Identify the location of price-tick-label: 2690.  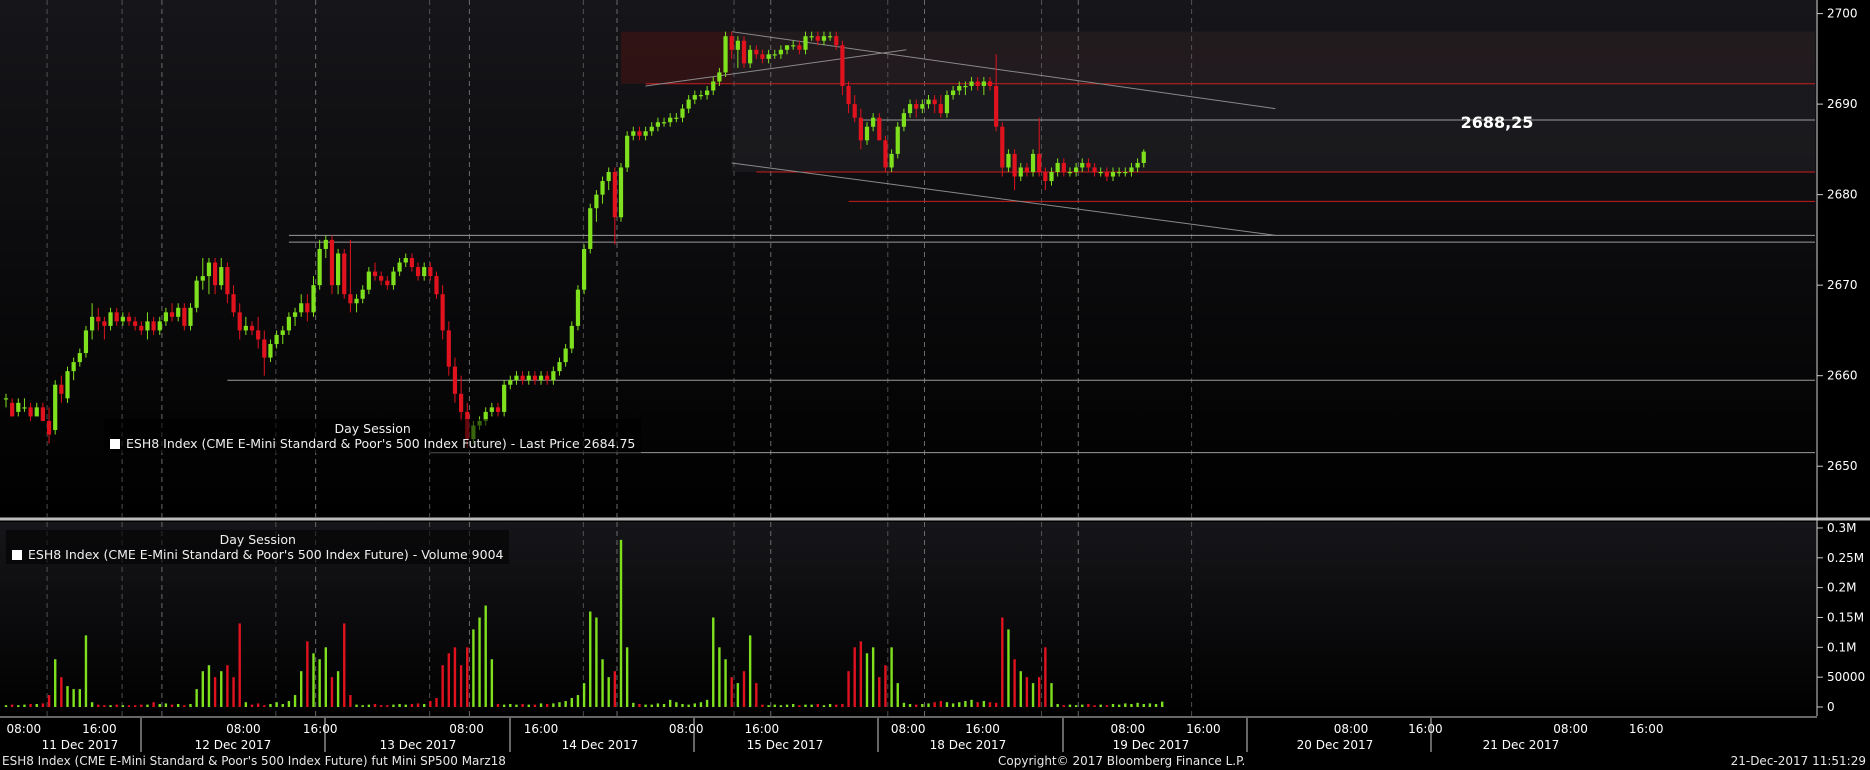
(1842, 104).